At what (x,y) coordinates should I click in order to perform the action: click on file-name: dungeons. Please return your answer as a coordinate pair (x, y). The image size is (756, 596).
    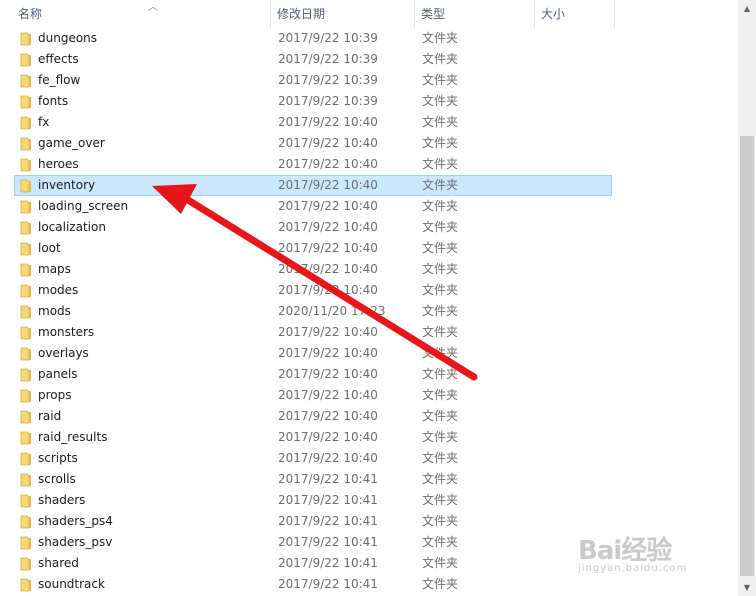
    Looking at the image, I should click on (68, 38).